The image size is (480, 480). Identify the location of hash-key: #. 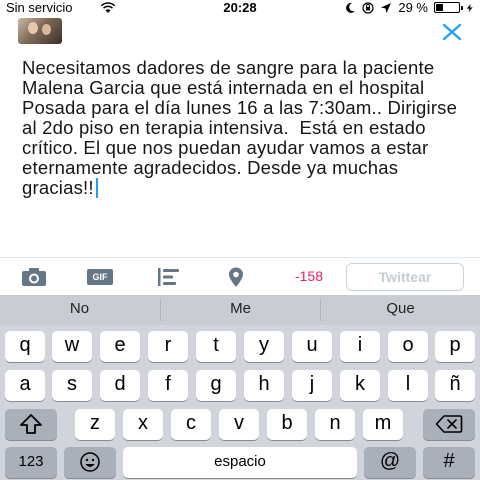
(449, 462).